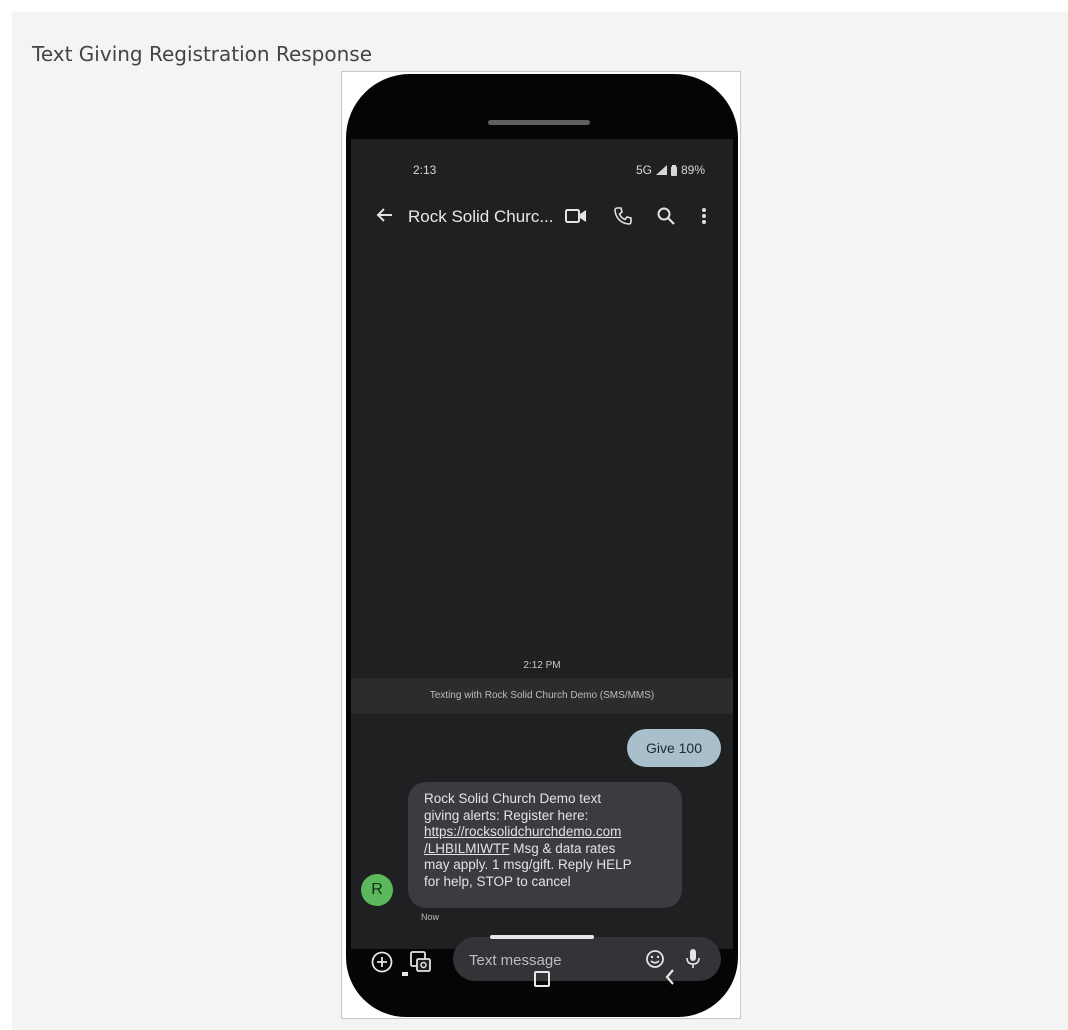  I want to click on received-time: Now, so click(430, 917).